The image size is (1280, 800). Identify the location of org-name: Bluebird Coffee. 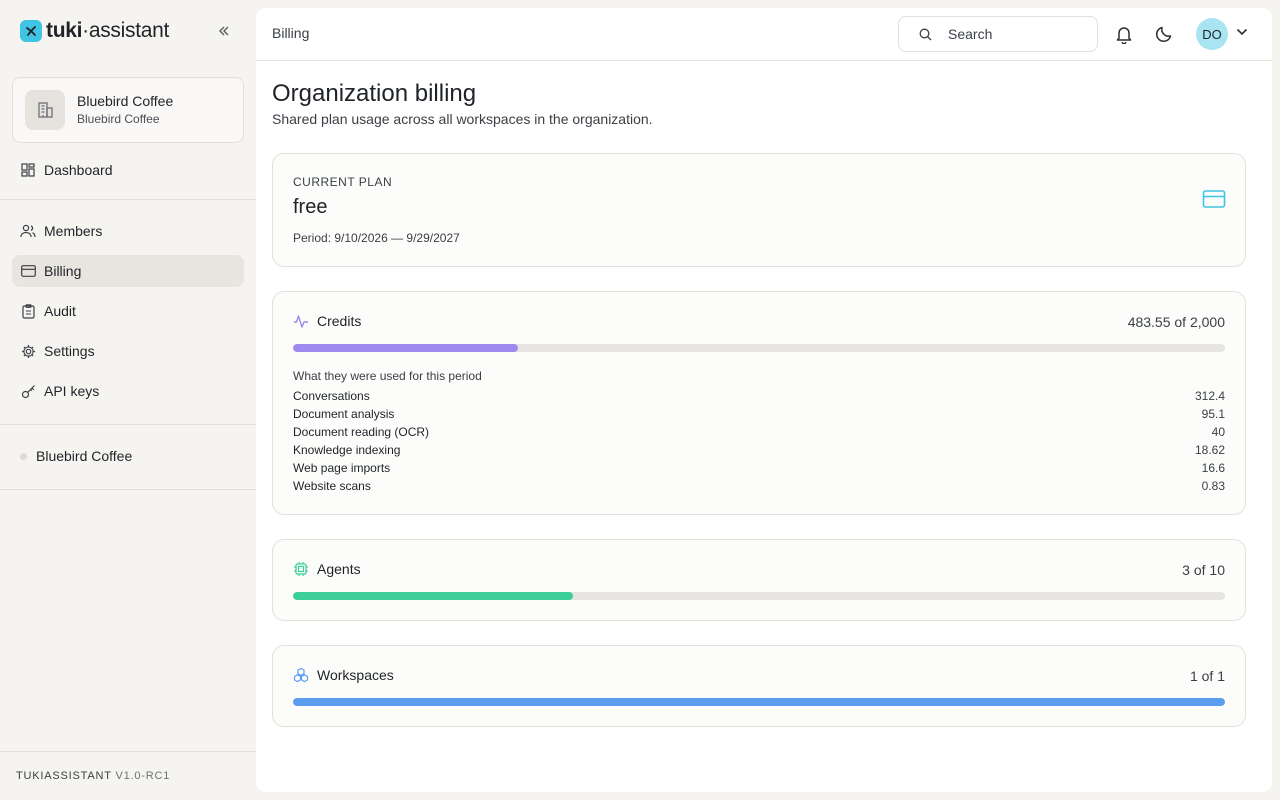
(125, 101).